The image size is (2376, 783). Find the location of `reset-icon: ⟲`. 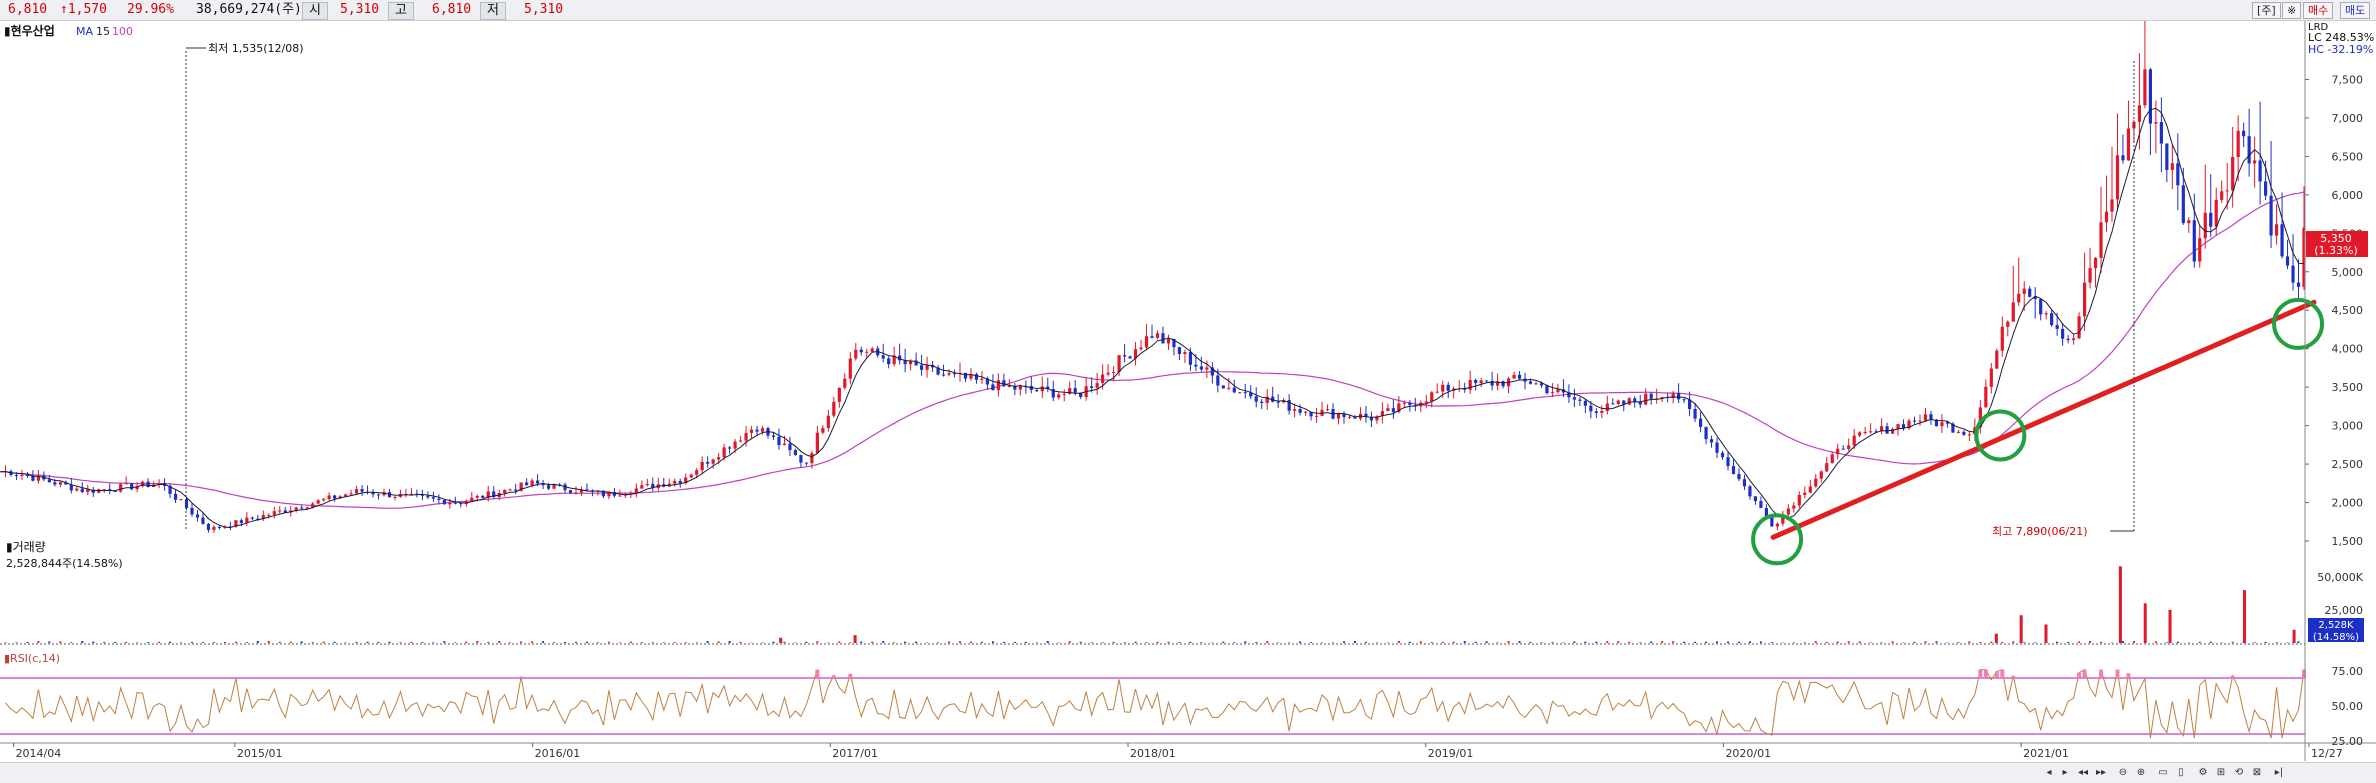

reset-icon: ⟲ is located at coordinates (2239, 772).